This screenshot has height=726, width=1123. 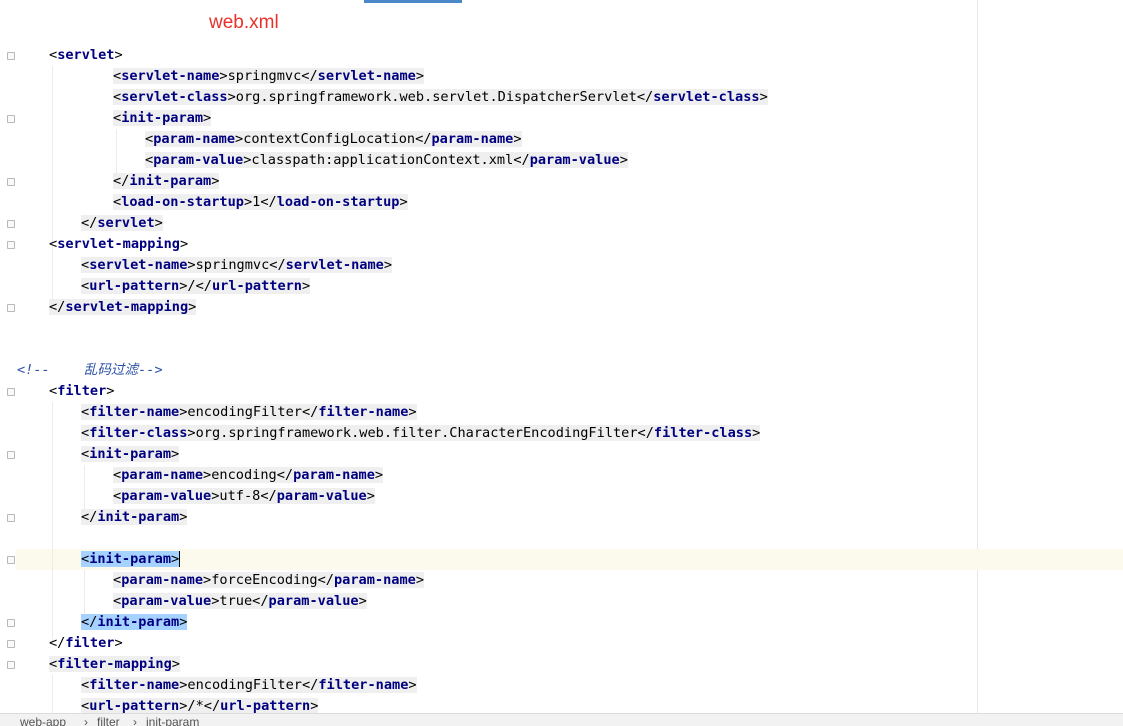 I want to click on indent-guide, so click(x=52, y=694).